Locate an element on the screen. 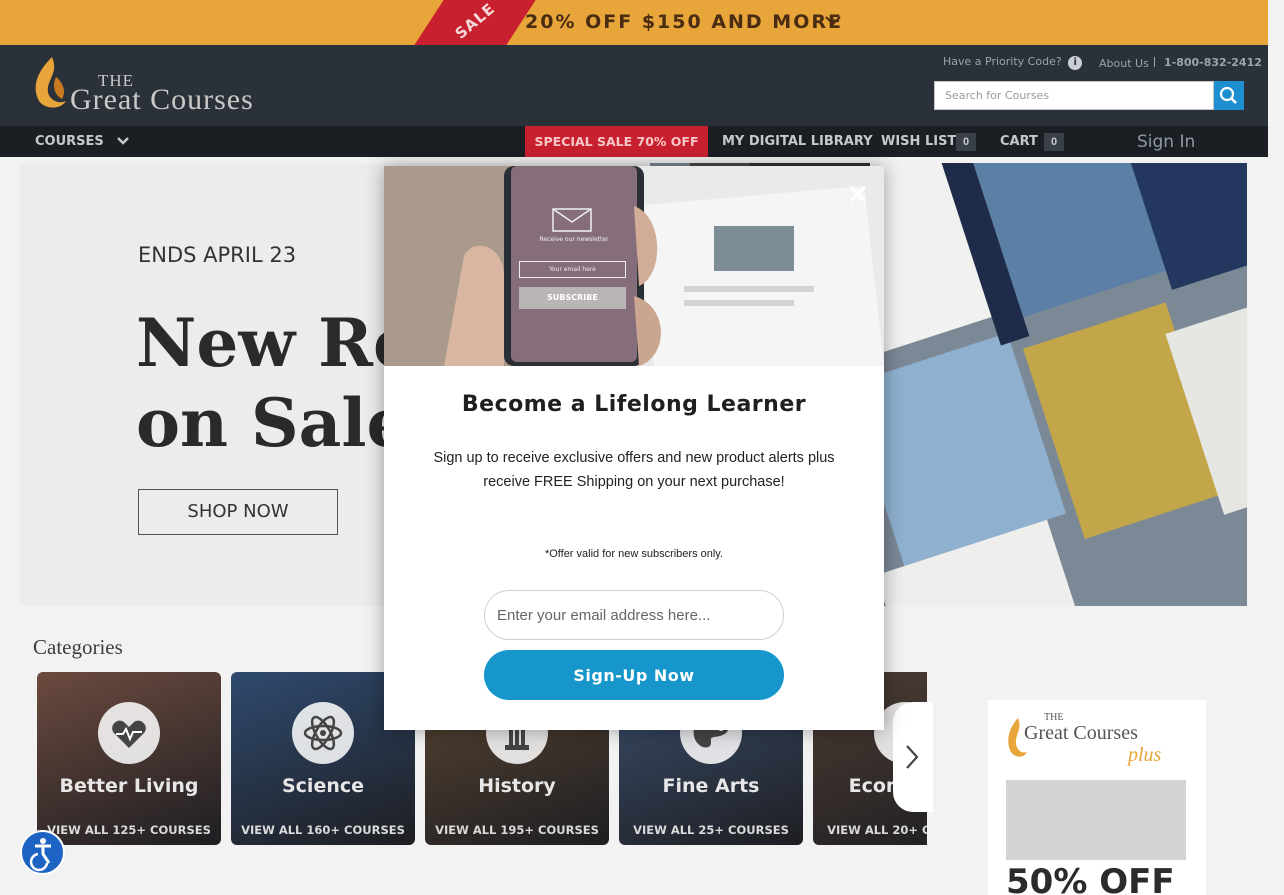 This screenshot has width=1284, height=895. cart-count: 0 is located at coordinates (1054, 142).